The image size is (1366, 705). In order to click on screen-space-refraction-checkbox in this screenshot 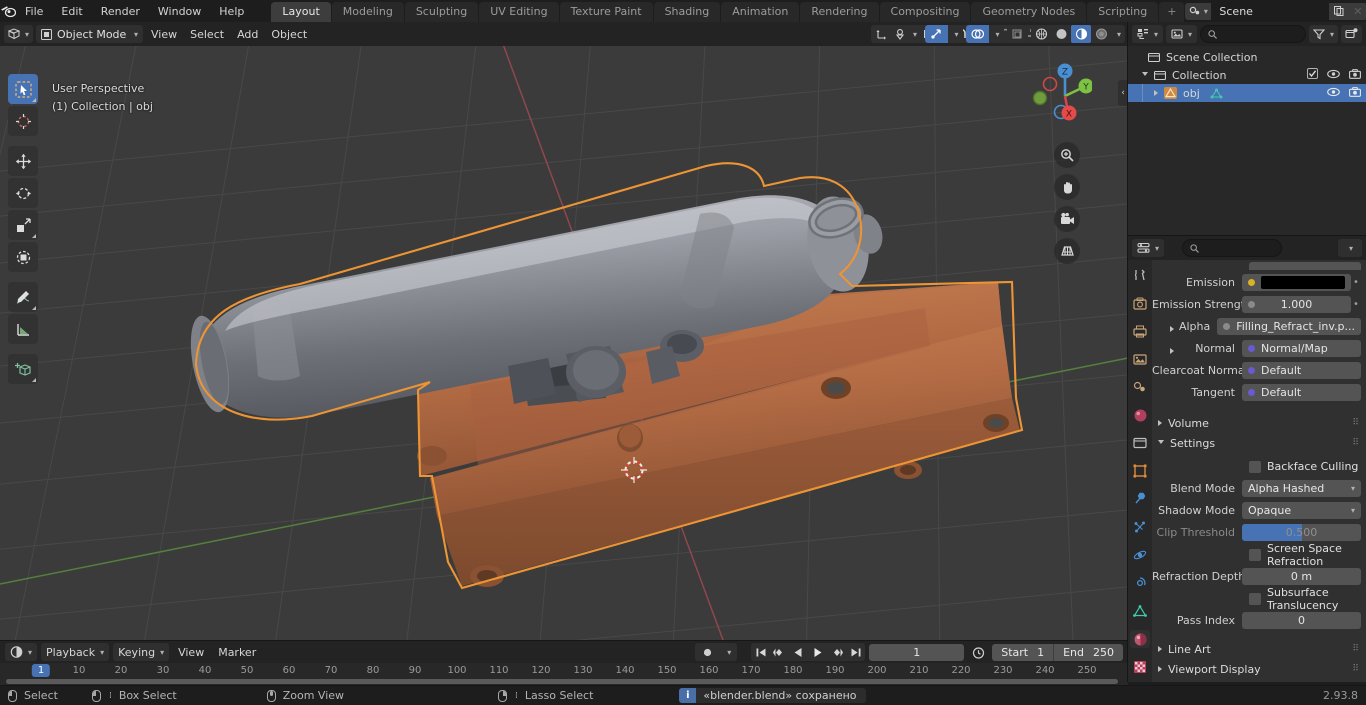, I will do `click(1255, 554)`.